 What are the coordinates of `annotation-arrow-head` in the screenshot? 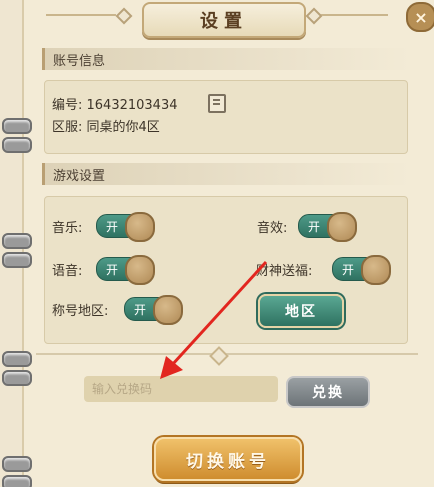 It's located at (171, 367).